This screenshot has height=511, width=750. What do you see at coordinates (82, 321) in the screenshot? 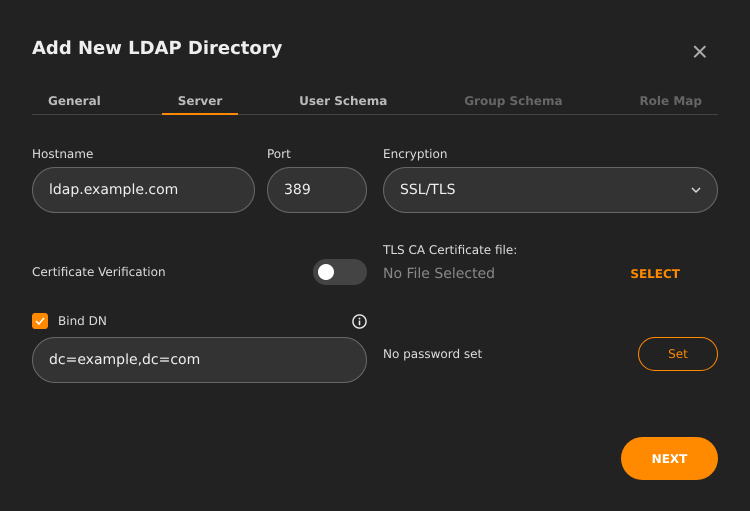
I see `checkbox-label: Bind DN` at bounding box center [82, 321].